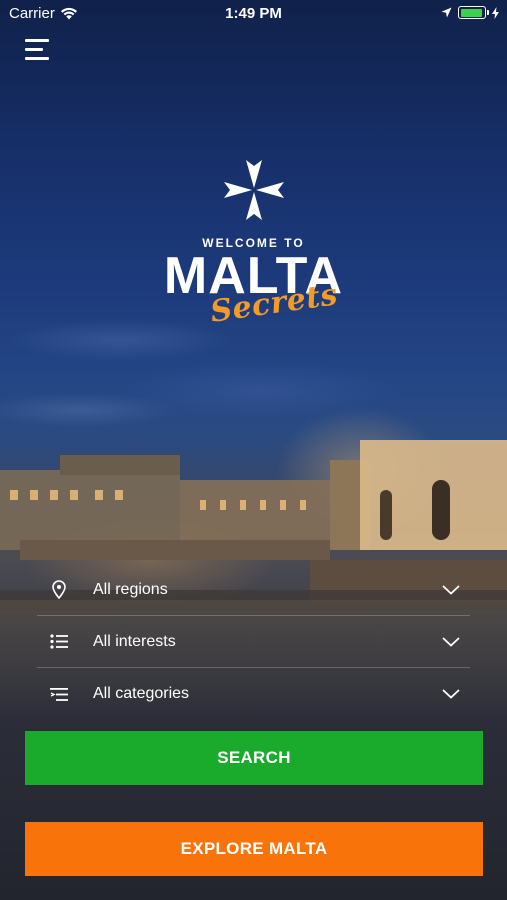  Describe the element at coordinates (495, 12) in the screenshot. I see `charging-bolt-icon` at that location.